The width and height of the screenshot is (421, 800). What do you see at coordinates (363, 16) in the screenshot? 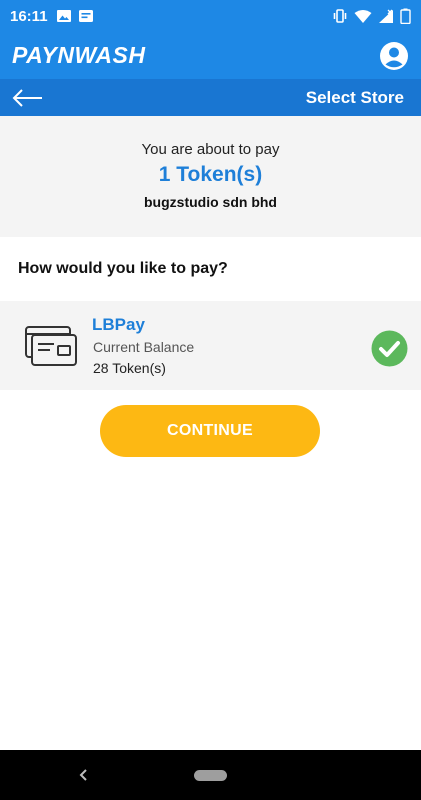
I see `wifi-icon` at bounding box center [363, 16].